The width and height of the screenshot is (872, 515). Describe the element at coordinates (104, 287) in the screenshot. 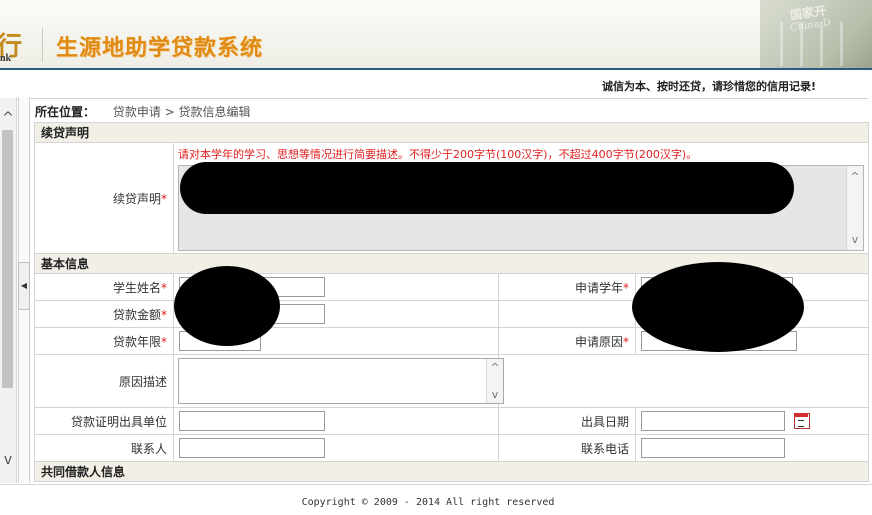

I see `student-name-label: 学生姓名*` at that location.